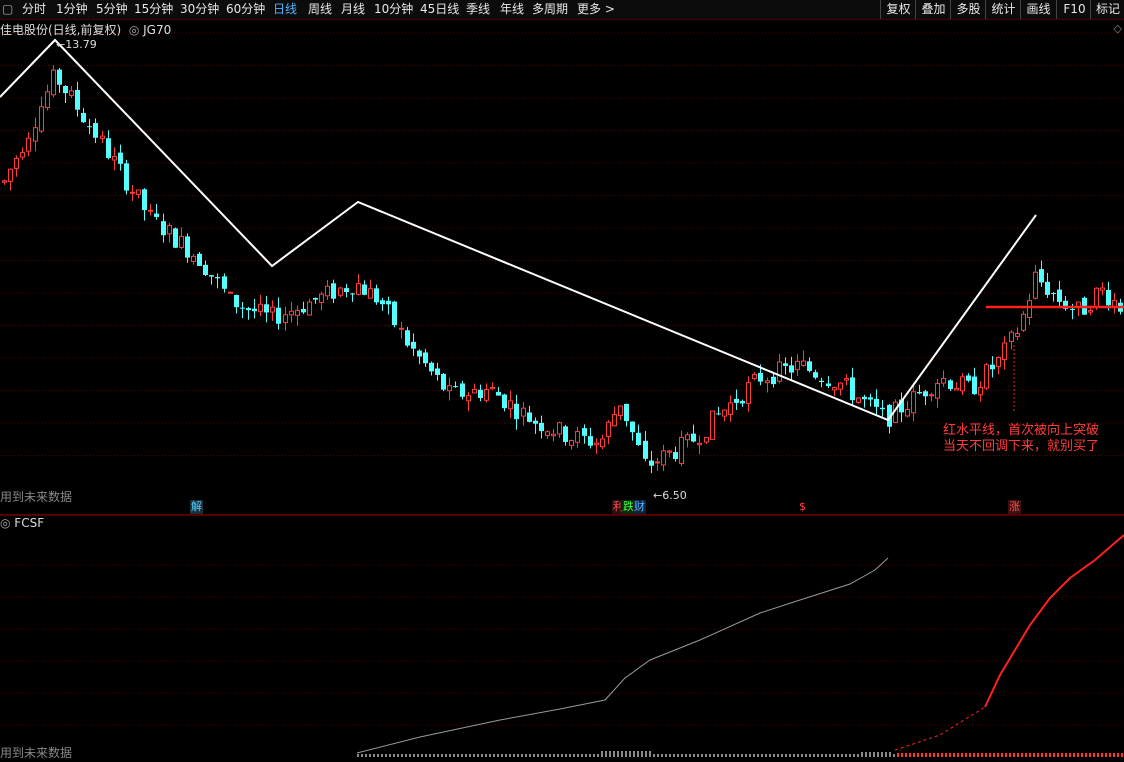 The width and height of the screenshot is (1124, 762). Describe the element at coordinates (72, 9) in the screenshot. I see `period-tab-1: 1分钟` at that location.